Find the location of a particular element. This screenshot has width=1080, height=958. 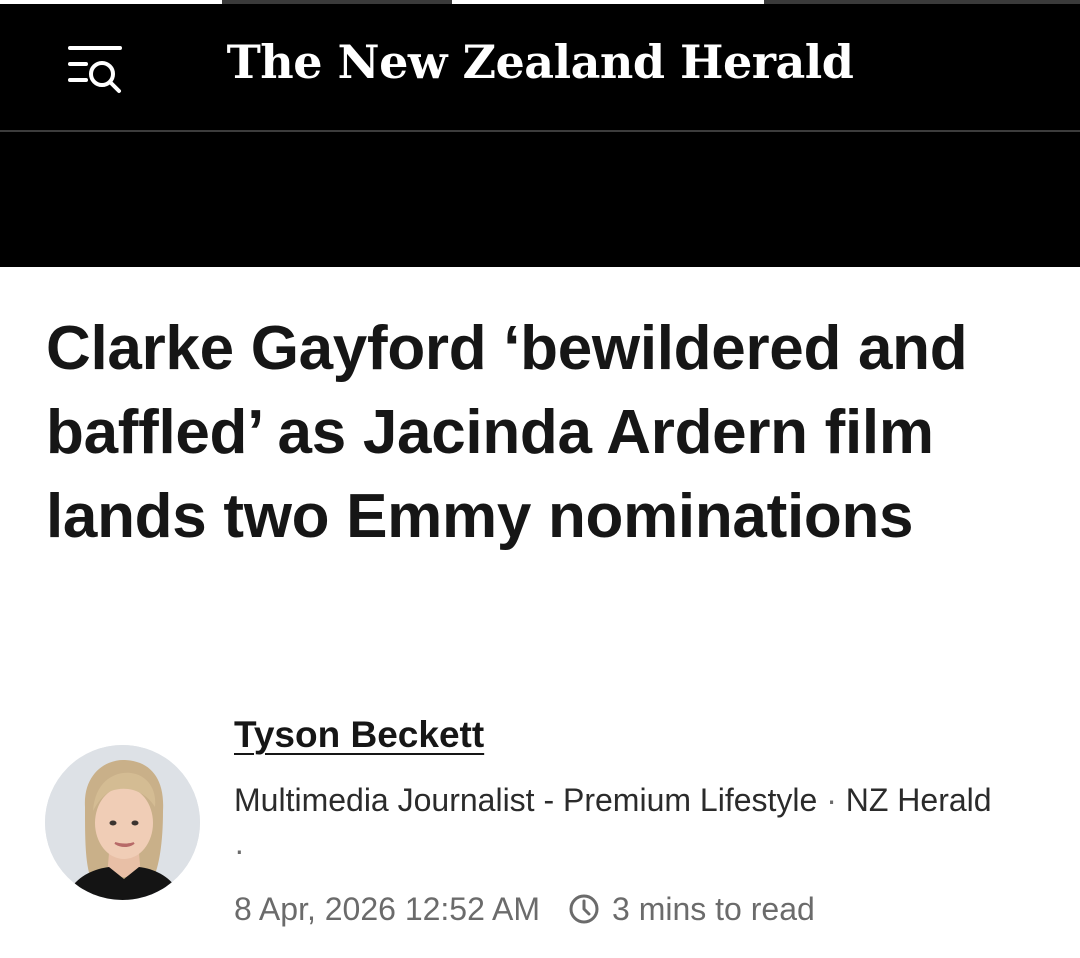

author-avatar is located at coordinates (122, 822).